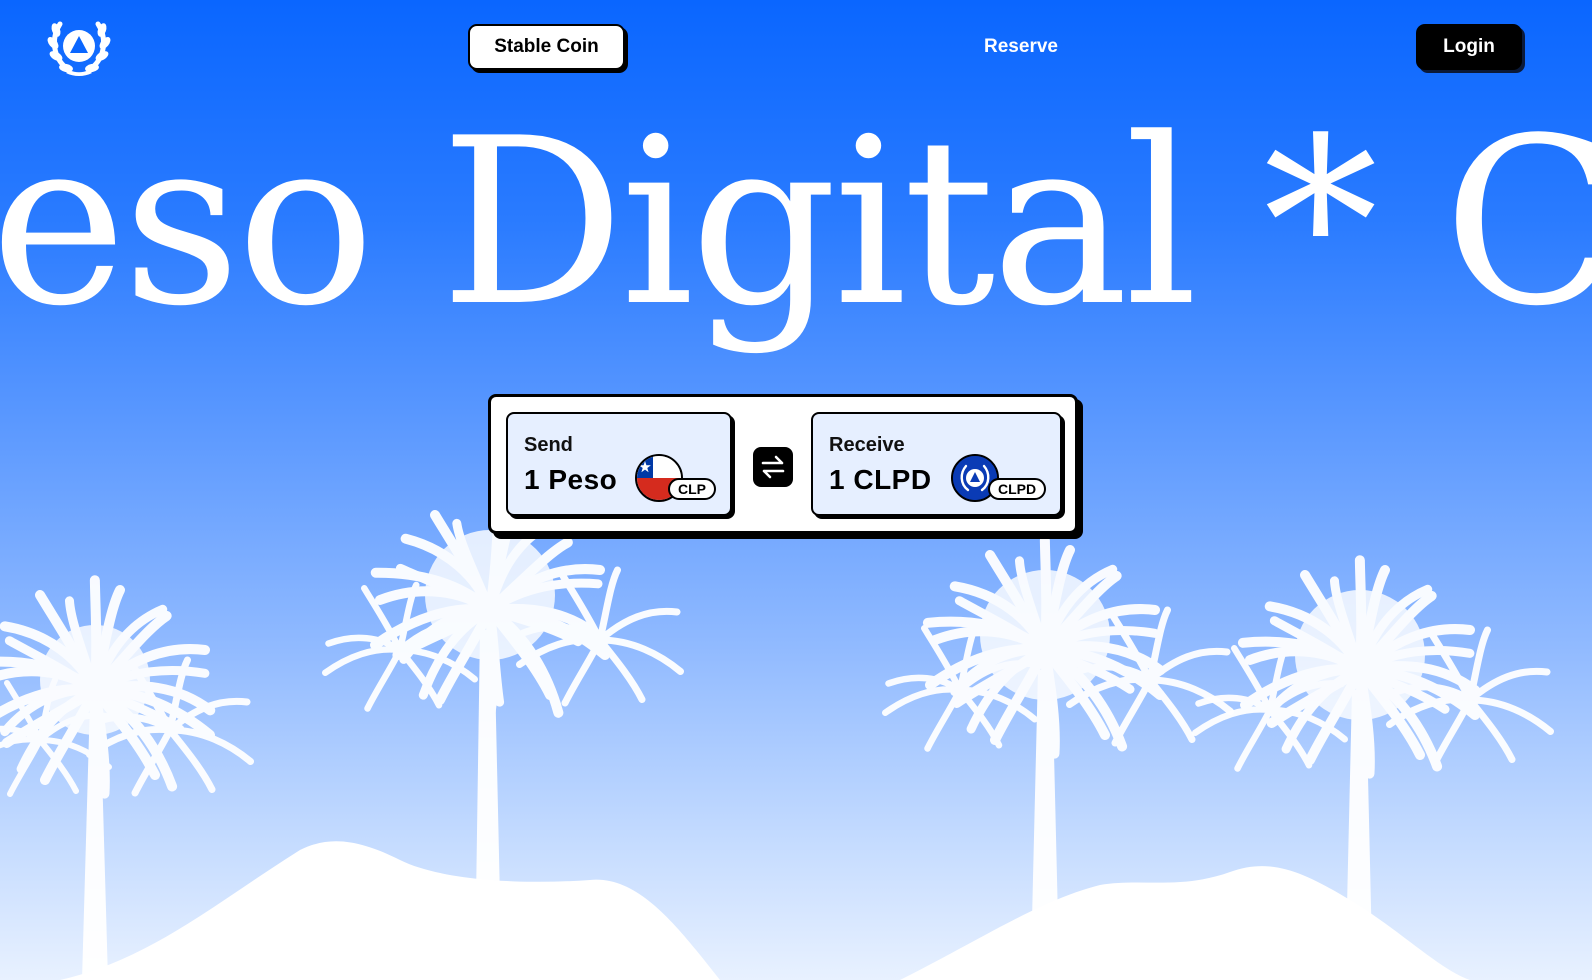  Describe the element at coordinates (548, 445) in the screenshot. I see `send-label: Send` at that location.